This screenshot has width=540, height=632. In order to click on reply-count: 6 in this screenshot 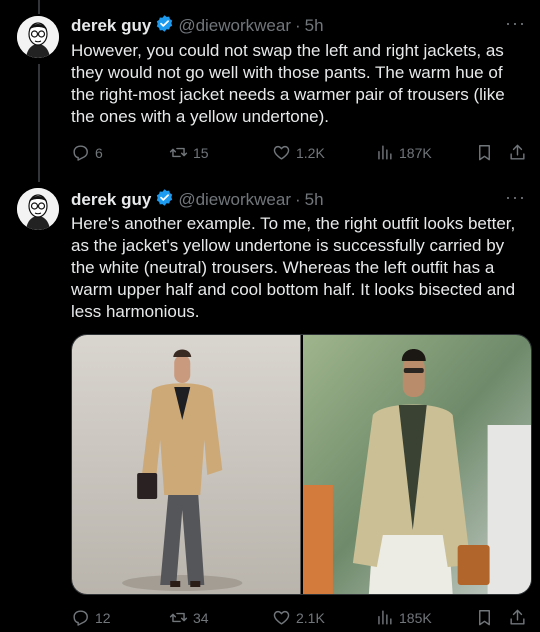, I will do `click(99, 152)`.